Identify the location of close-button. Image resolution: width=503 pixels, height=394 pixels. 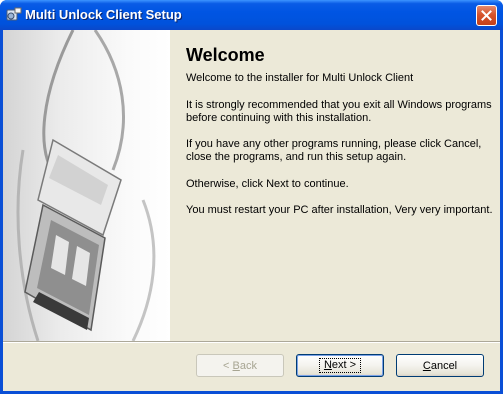
(486, 15).